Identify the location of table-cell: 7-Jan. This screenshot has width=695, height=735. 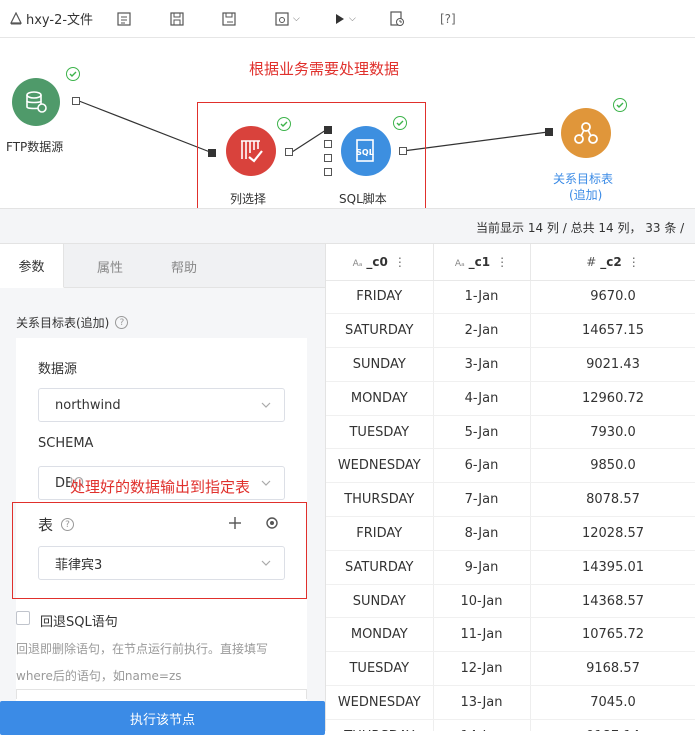
(482, 500).